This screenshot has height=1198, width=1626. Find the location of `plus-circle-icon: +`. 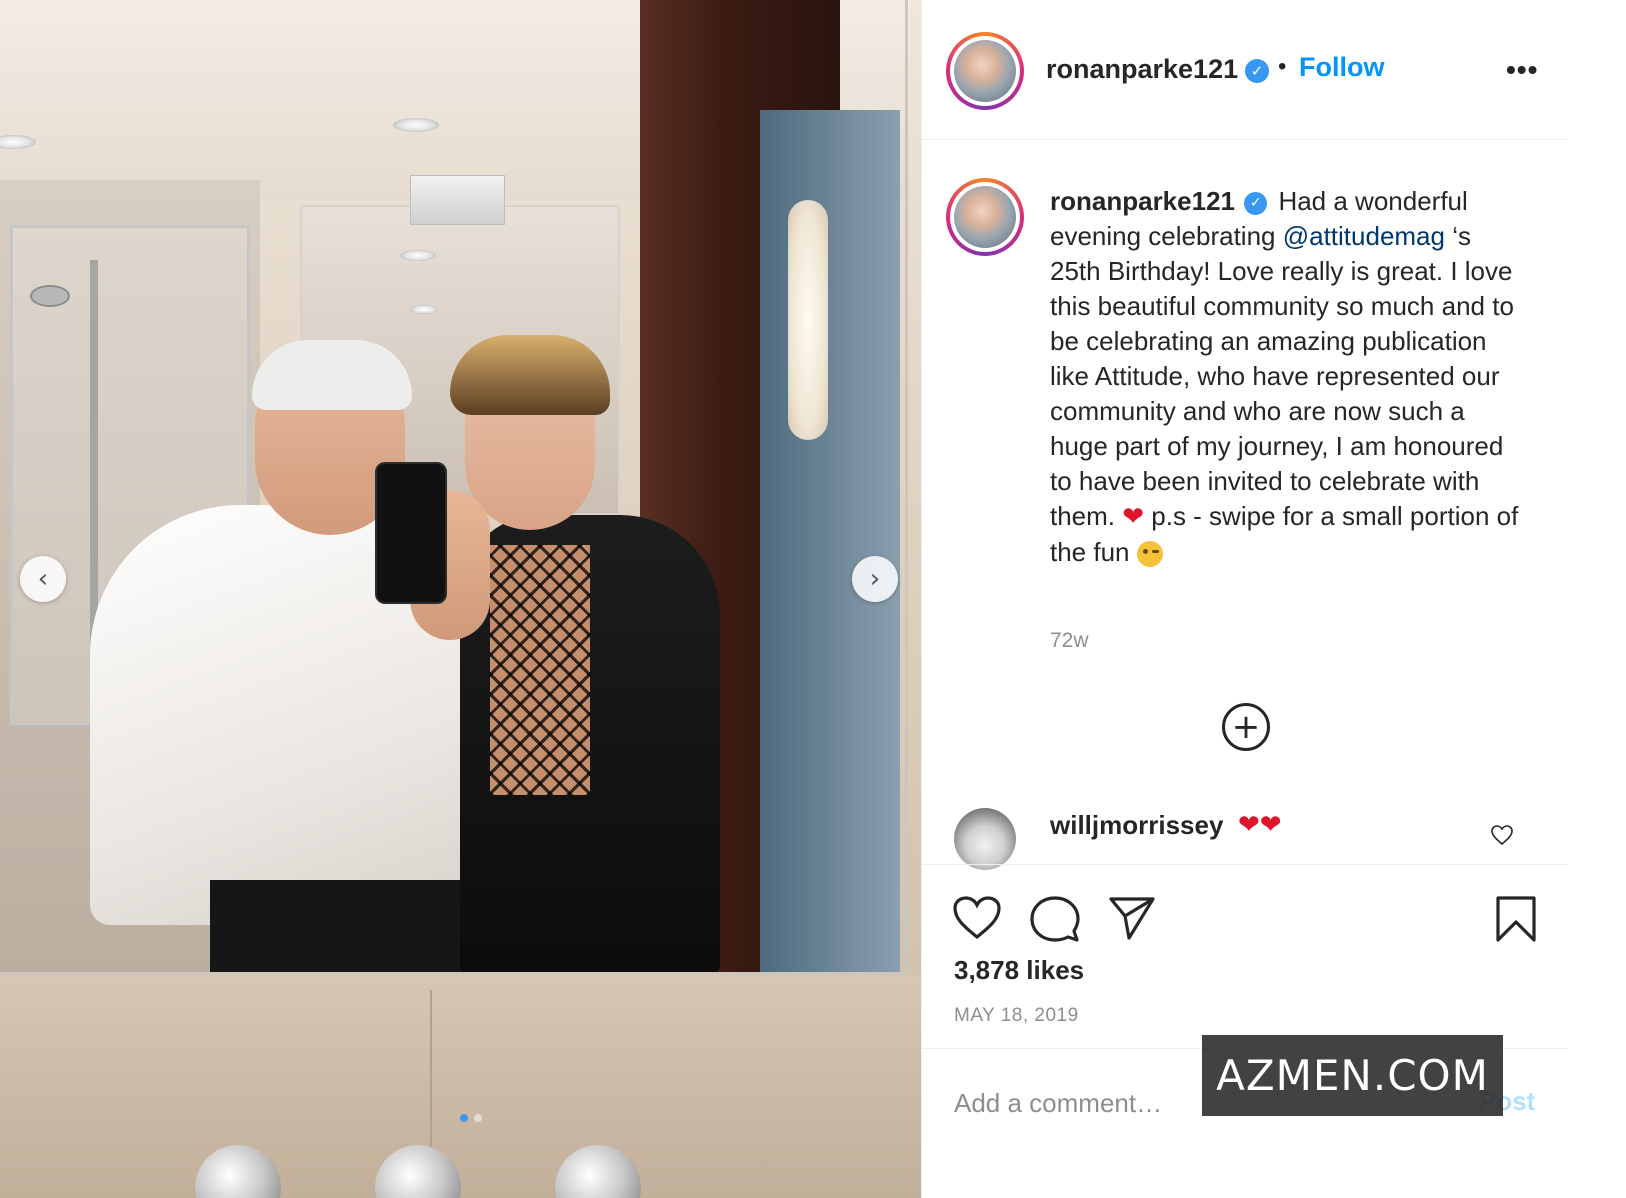

plus-circle-icon: + is located at coordinates (1246, 727).